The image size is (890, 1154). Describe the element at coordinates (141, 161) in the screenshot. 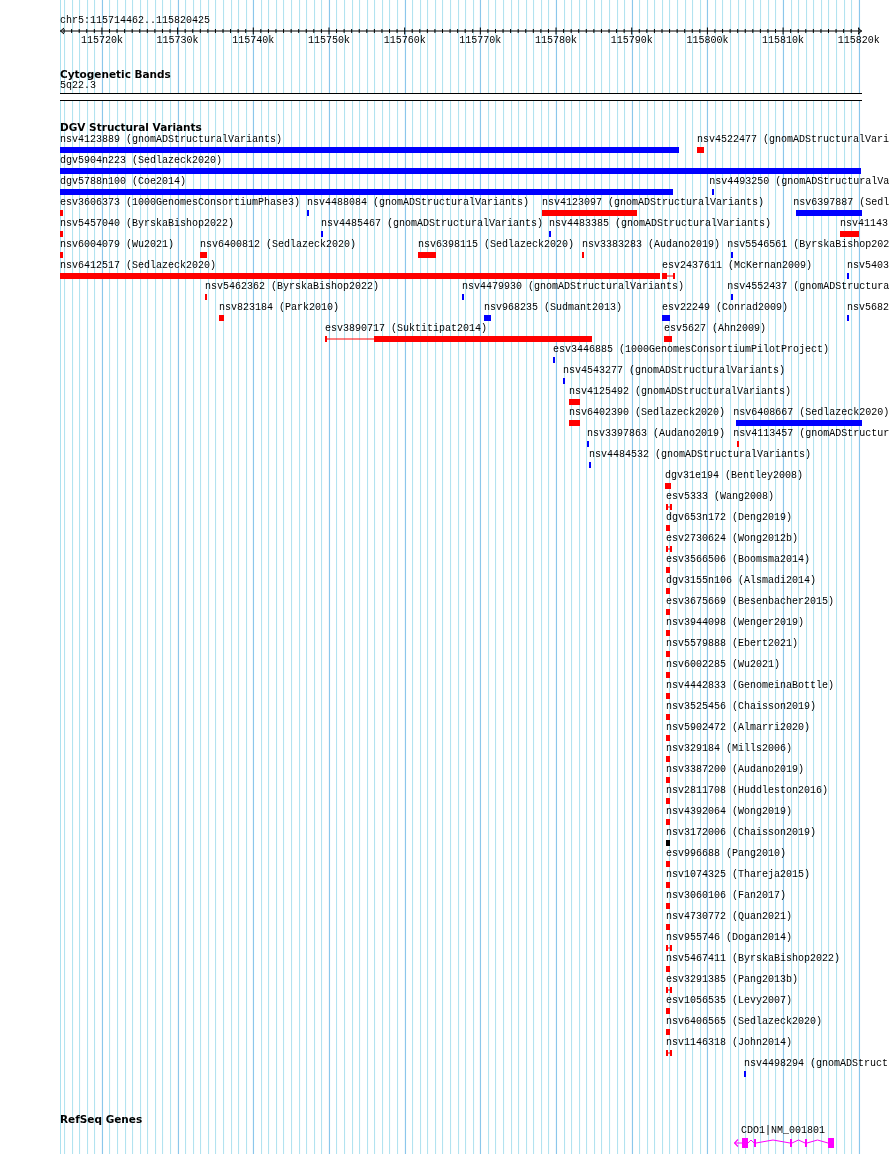

I see `variant-label: dgv5904n223 (Sedlazeck2020)` at that location.